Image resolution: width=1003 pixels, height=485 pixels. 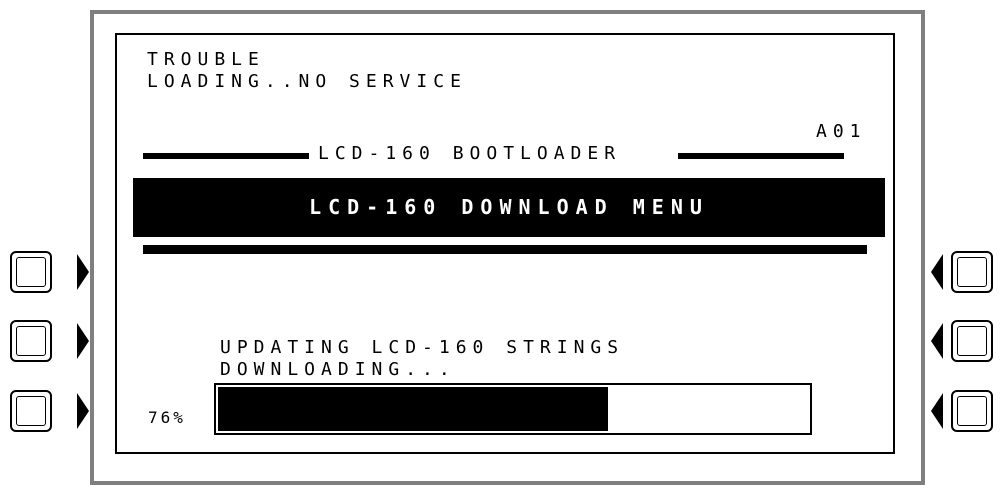 I want to click on progress-bar, so click(x=513, y=409).